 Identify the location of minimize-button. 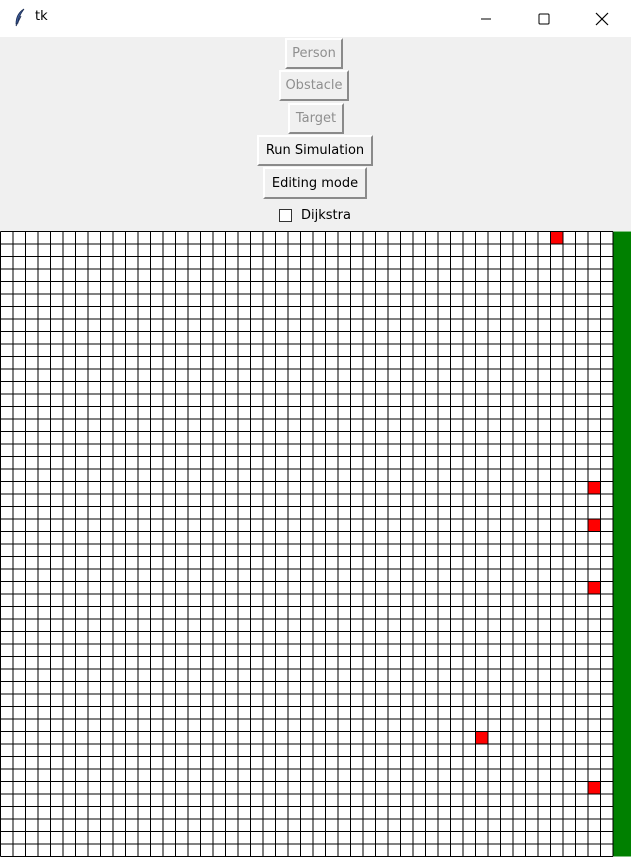
(486, 18).